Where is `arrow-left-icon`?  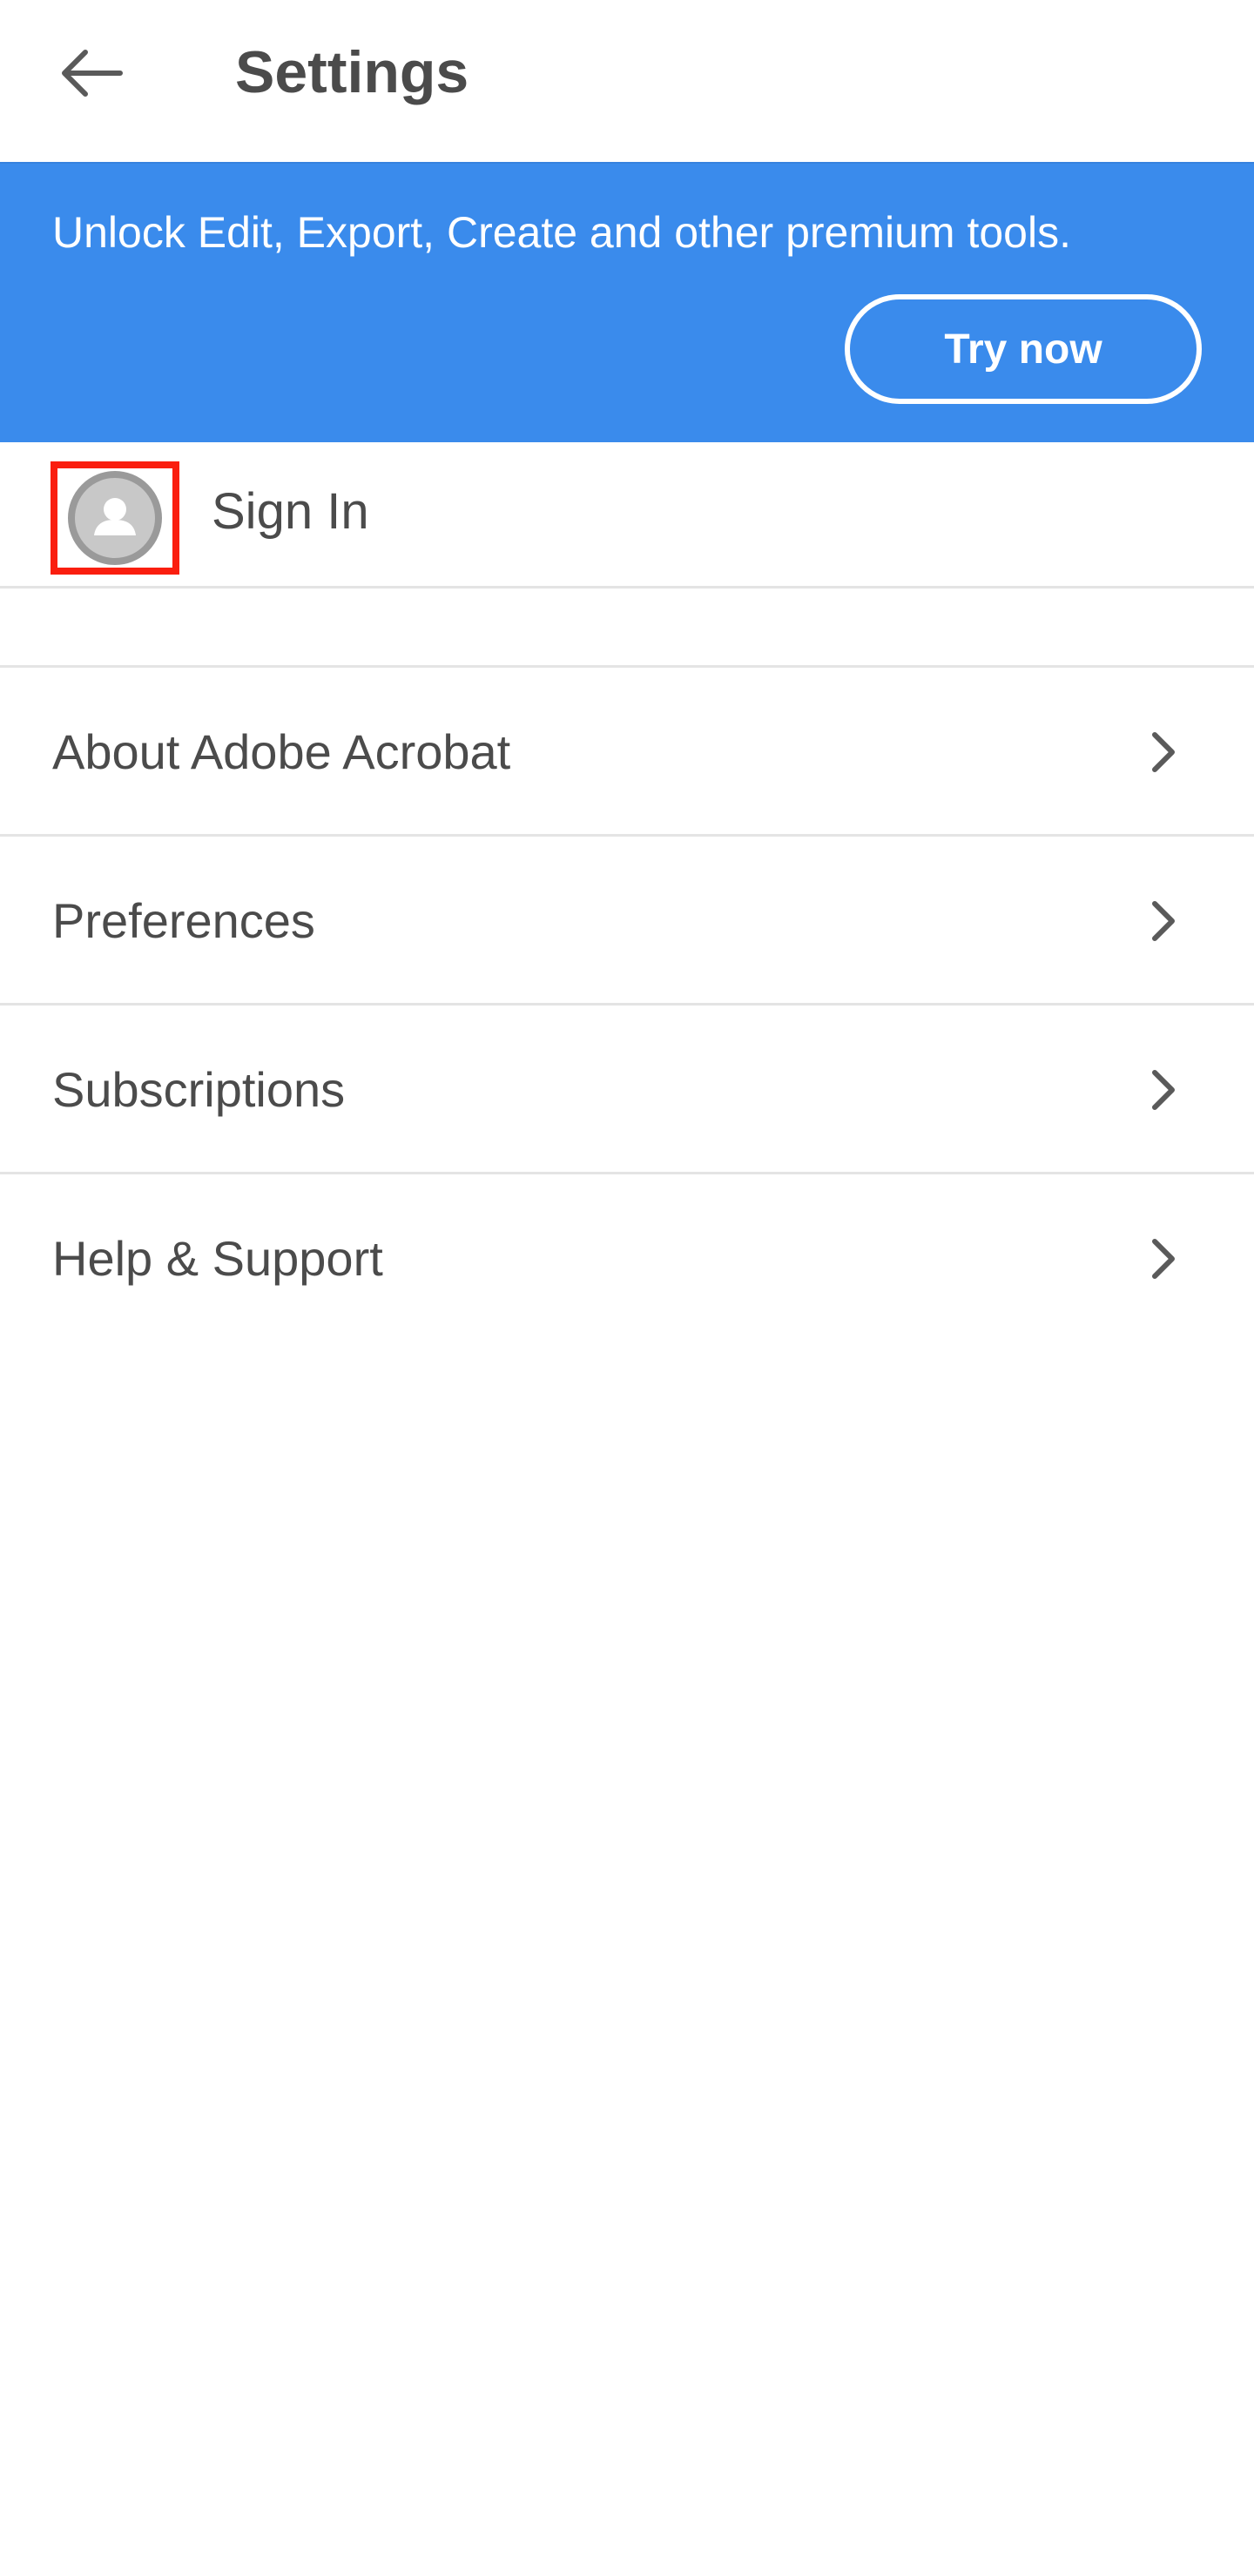 arrow-left-icon is located at coordinates (92, 73).